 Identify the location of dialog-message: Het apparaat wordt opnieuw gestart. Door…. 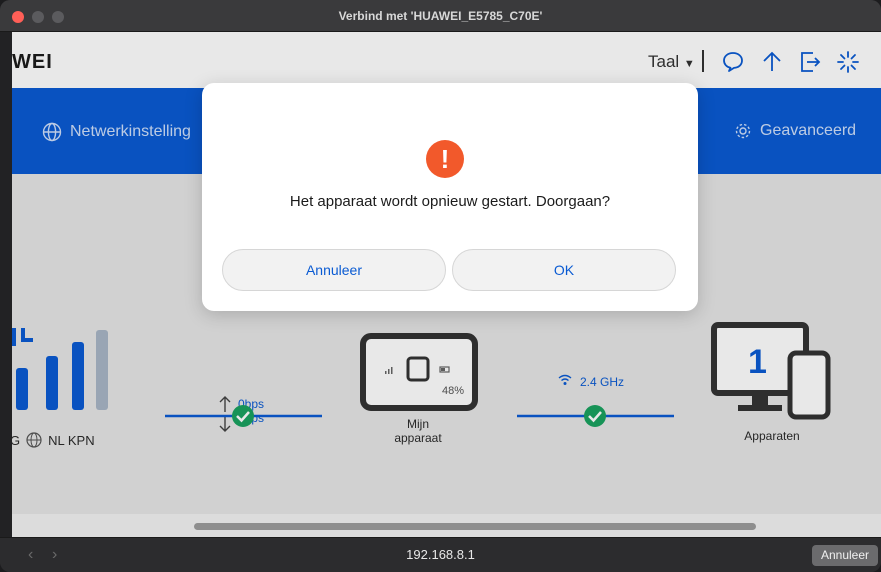
(450, 201).